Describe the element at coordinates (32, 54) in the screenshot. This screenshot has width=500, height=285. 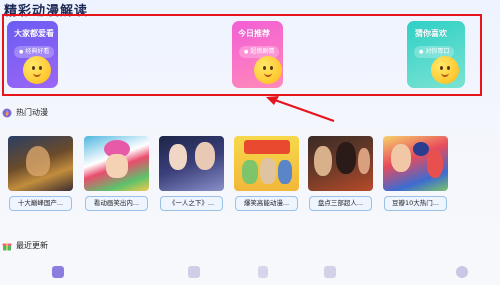
I see `feature-card-popular: 大家都爱看 经典好看 ♥` at that location.